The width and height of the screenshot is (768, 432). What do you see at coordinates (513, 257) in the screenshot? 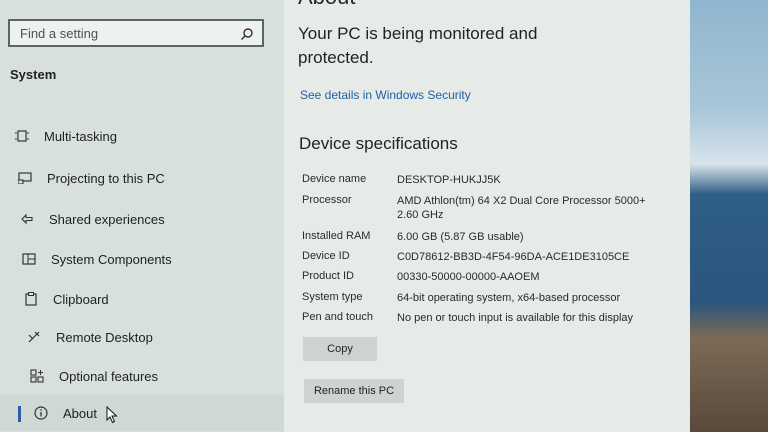
I see `spec-value: C0D78612-BB3D-4F54-96DA-ACE1DE3105CE` at bounding box center [513, 257].